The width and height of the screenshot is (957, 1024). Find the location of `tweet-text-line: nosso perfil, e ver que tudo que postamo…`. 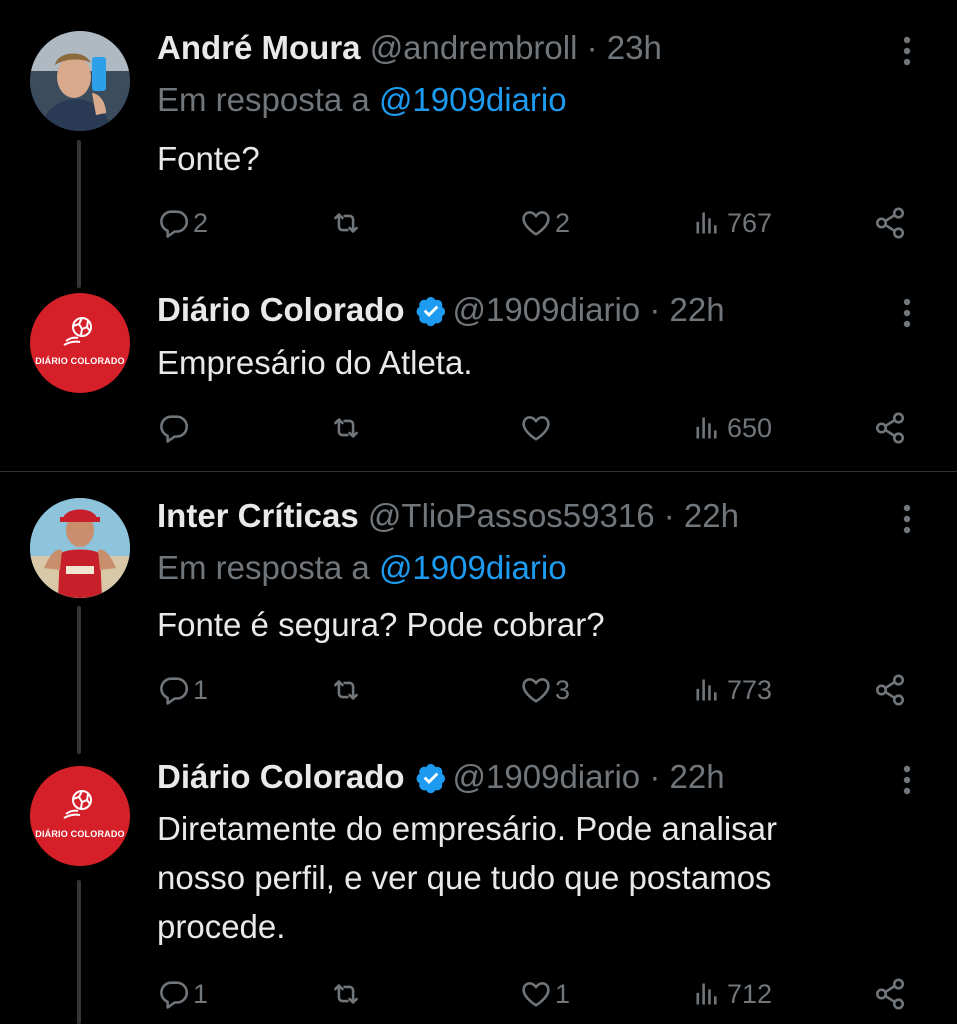

tweet-text-line: nosso perfil, e ver que tudo que postamo… is located at coordinates (464, 877).